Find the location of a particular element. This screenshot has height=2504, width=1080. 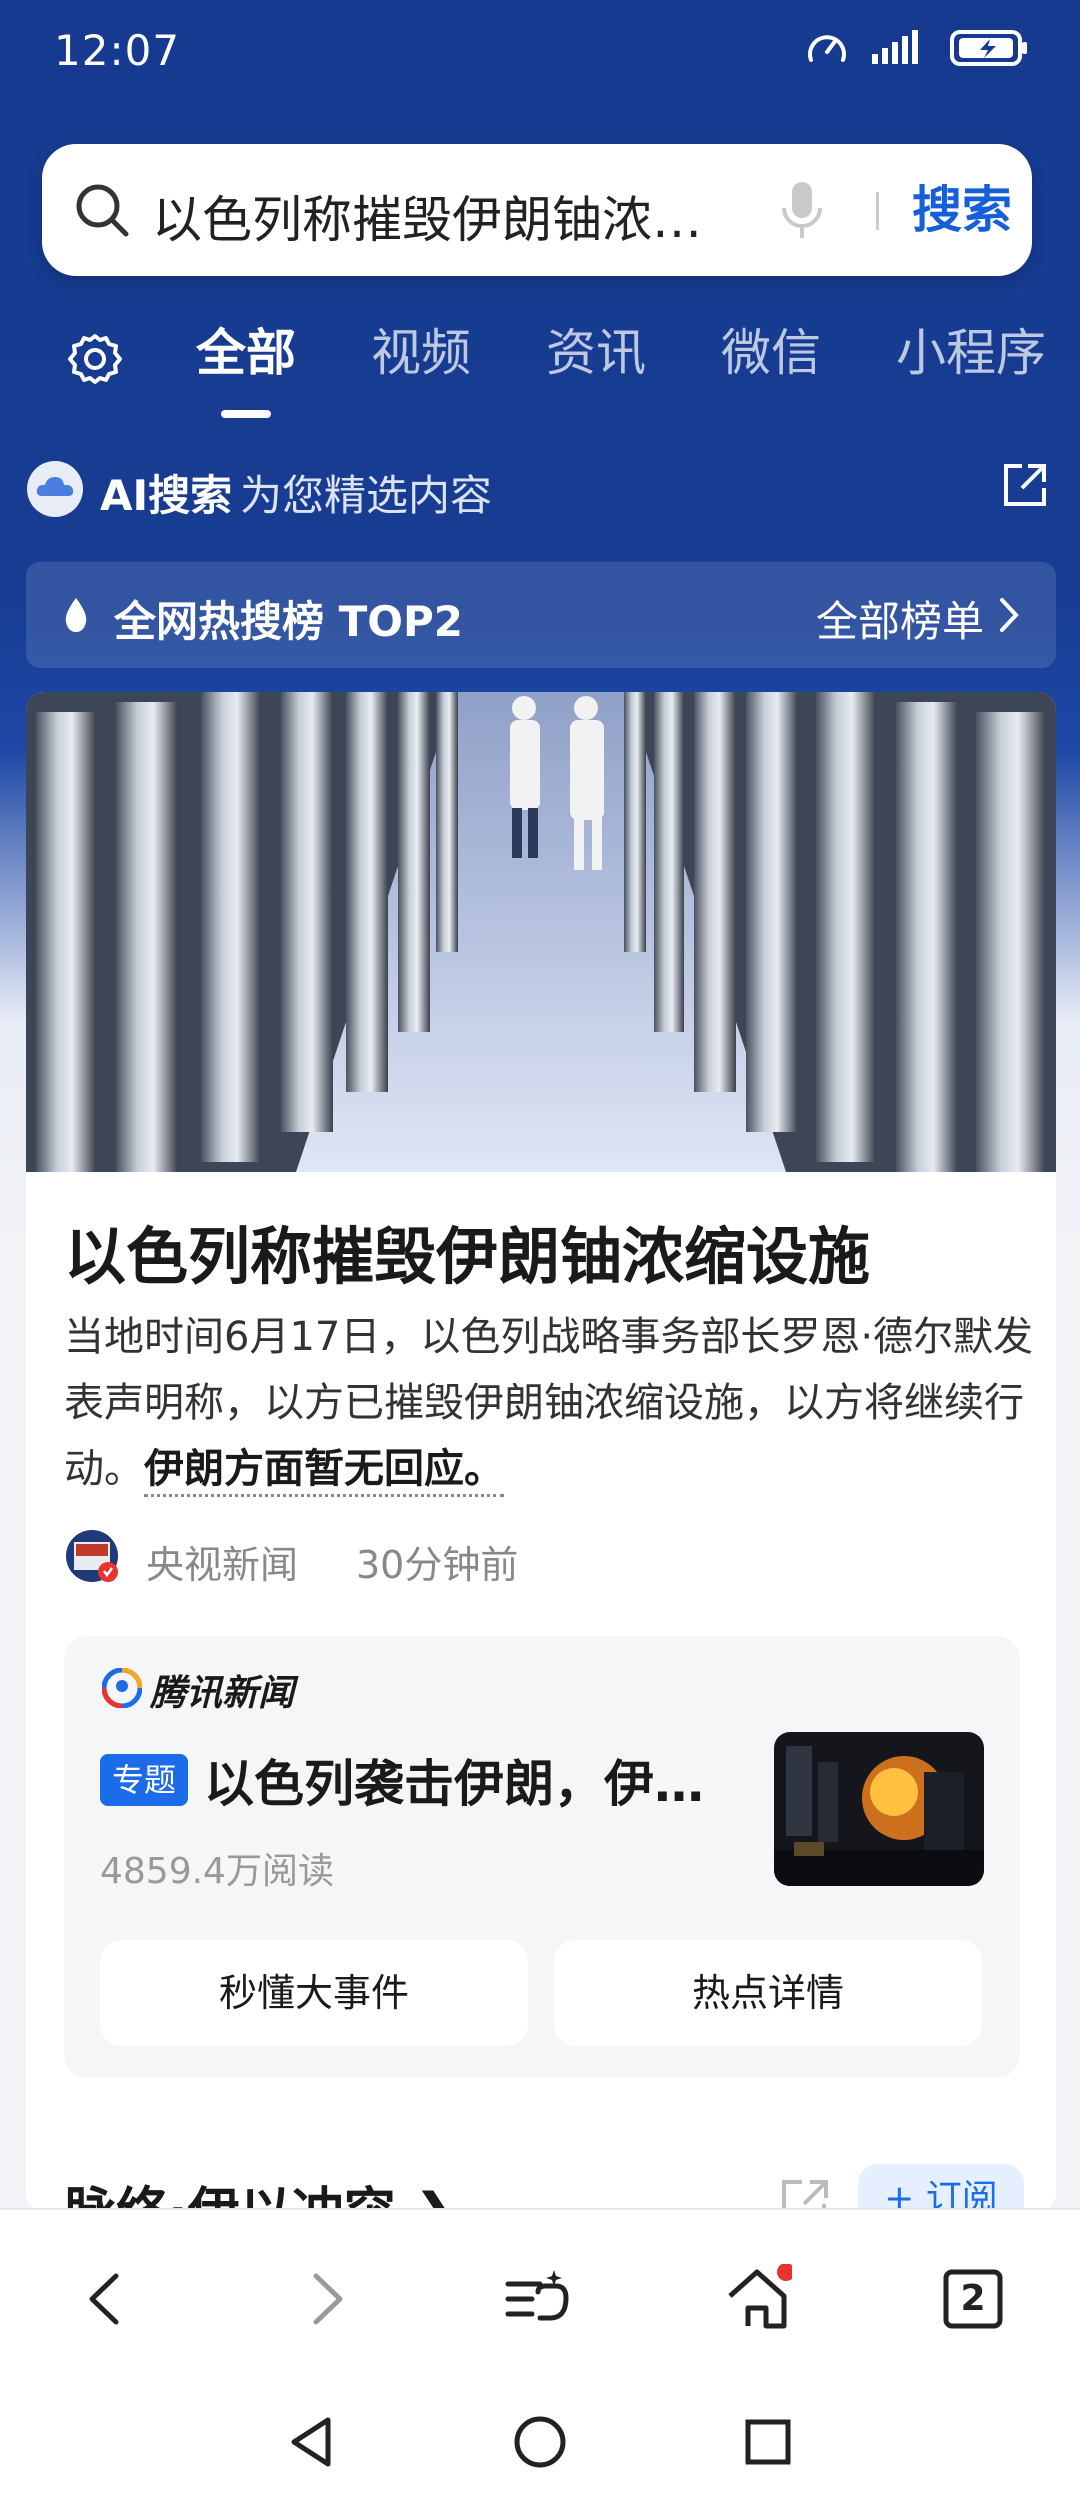

search-button: 搜索 is located at coordinates (962, 210).